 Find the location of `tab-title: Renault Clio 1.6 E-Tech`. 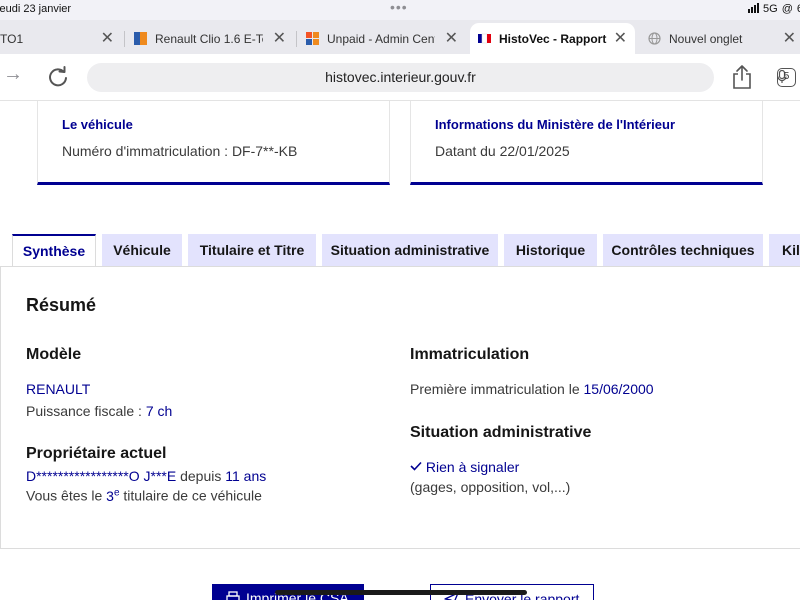

tab-title: Renault Clio 1.6 E-Tech is located at coordinates (209, 38).